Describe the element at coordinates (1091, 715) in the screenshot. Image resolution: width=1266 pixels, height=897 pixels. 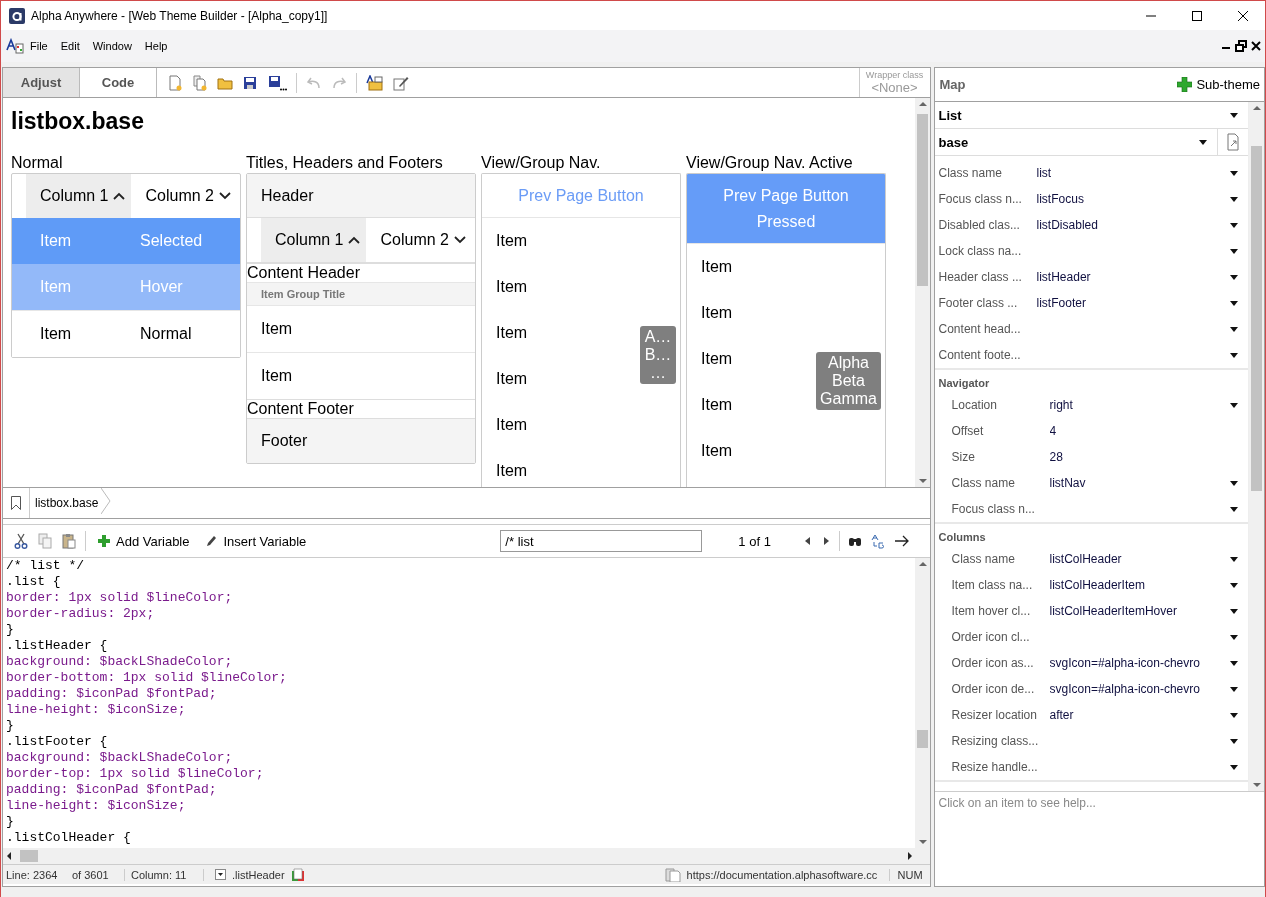
I see `property-row: Resizer location after` at that location.